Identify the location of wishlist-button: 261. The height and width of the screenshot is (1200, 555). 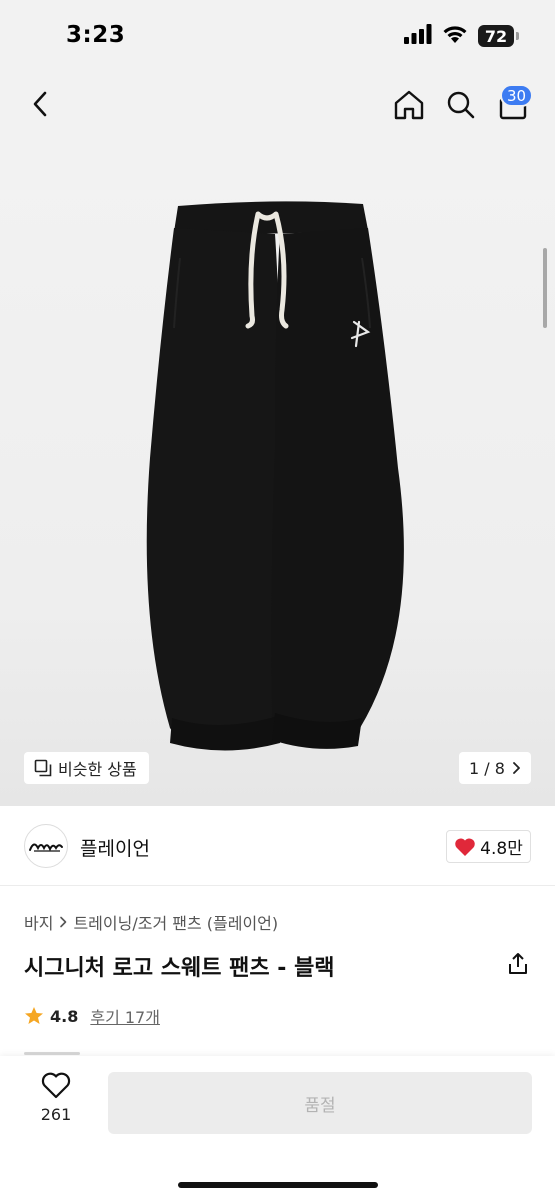
(56, 1104).